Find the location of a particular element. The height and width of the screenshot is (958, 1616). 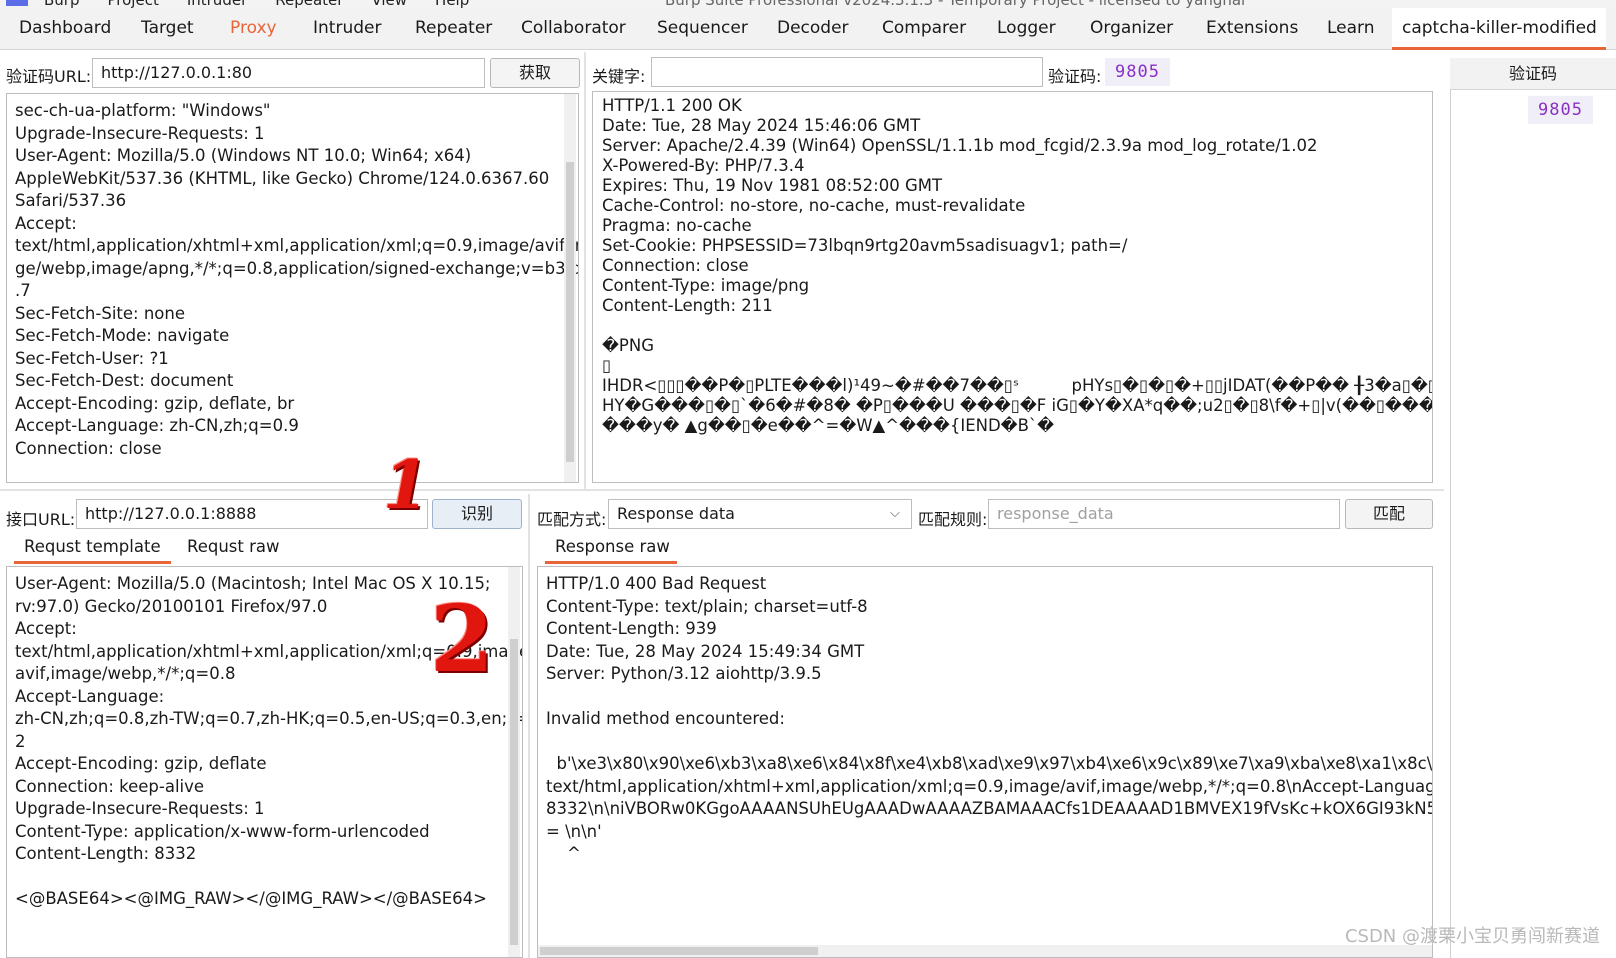

template-scroll-thumb is located at coordinates (514, 792).